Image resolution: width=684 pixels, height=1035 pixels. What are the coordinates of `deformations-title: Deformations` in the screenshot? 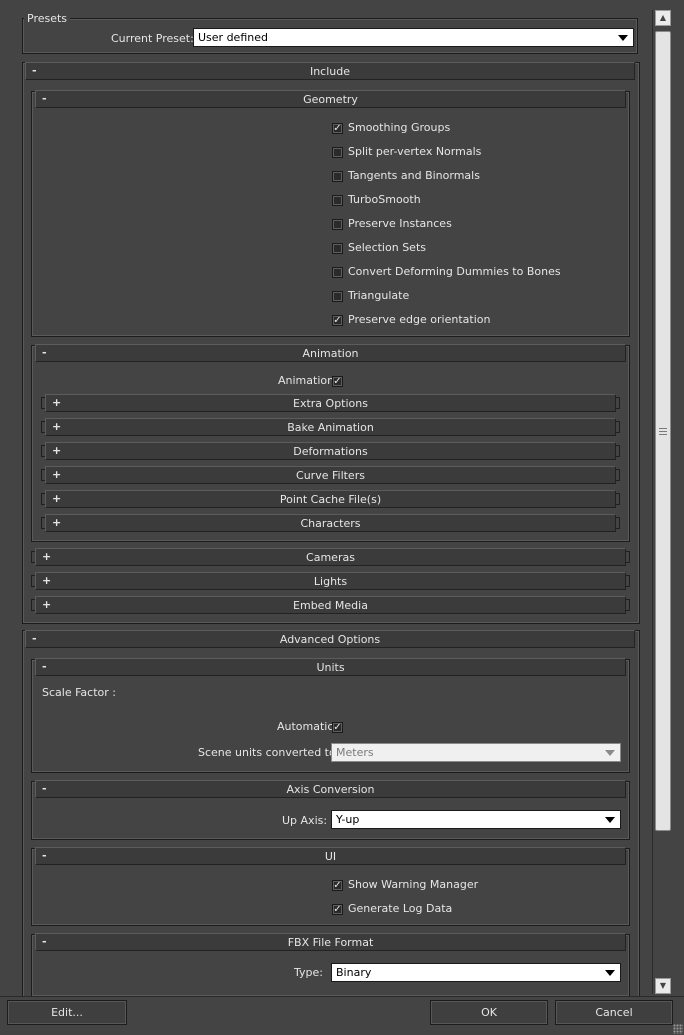 It's located at (330, 451).